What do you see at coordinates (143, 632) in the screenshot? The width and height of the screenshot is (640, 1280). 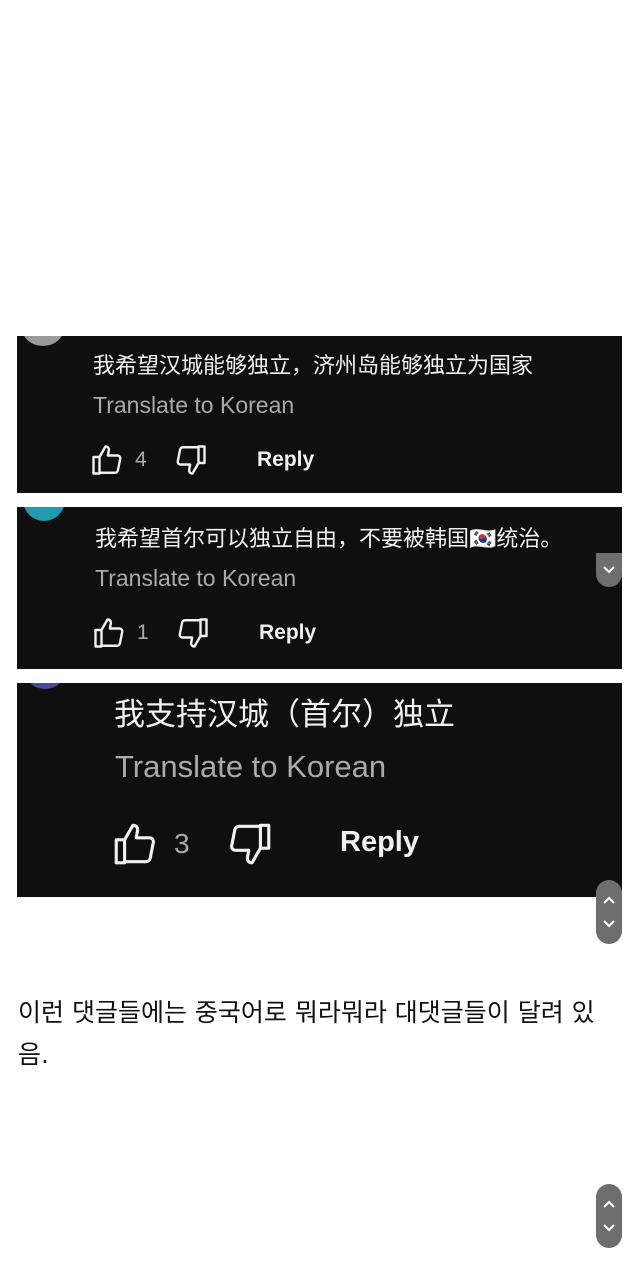 I see `like-count: 1` at bounding box center [143, 632].